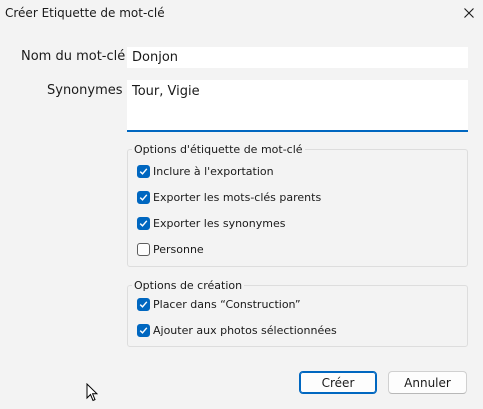 This screenshot has width=483, height=409. I want to click on export-parents-checkbox, so click(143, 197).